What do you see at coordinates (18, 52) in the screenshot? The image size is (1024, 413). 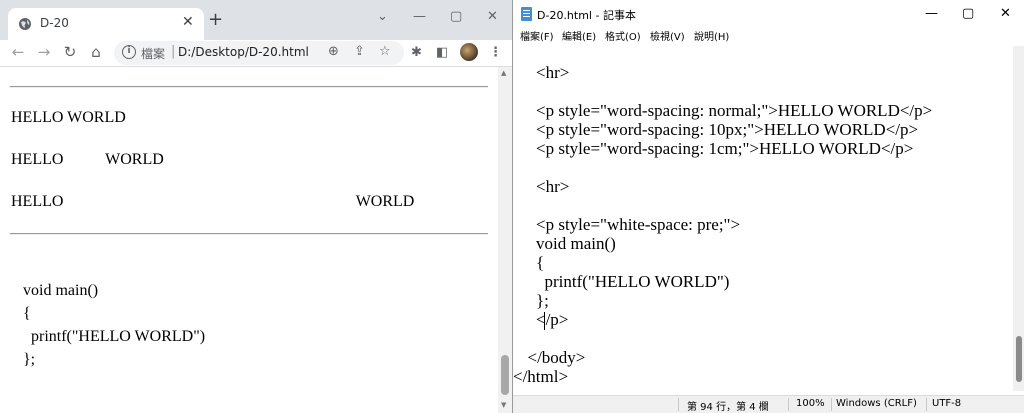 I see `back-icon: ←` at bounding box center [18, 52].